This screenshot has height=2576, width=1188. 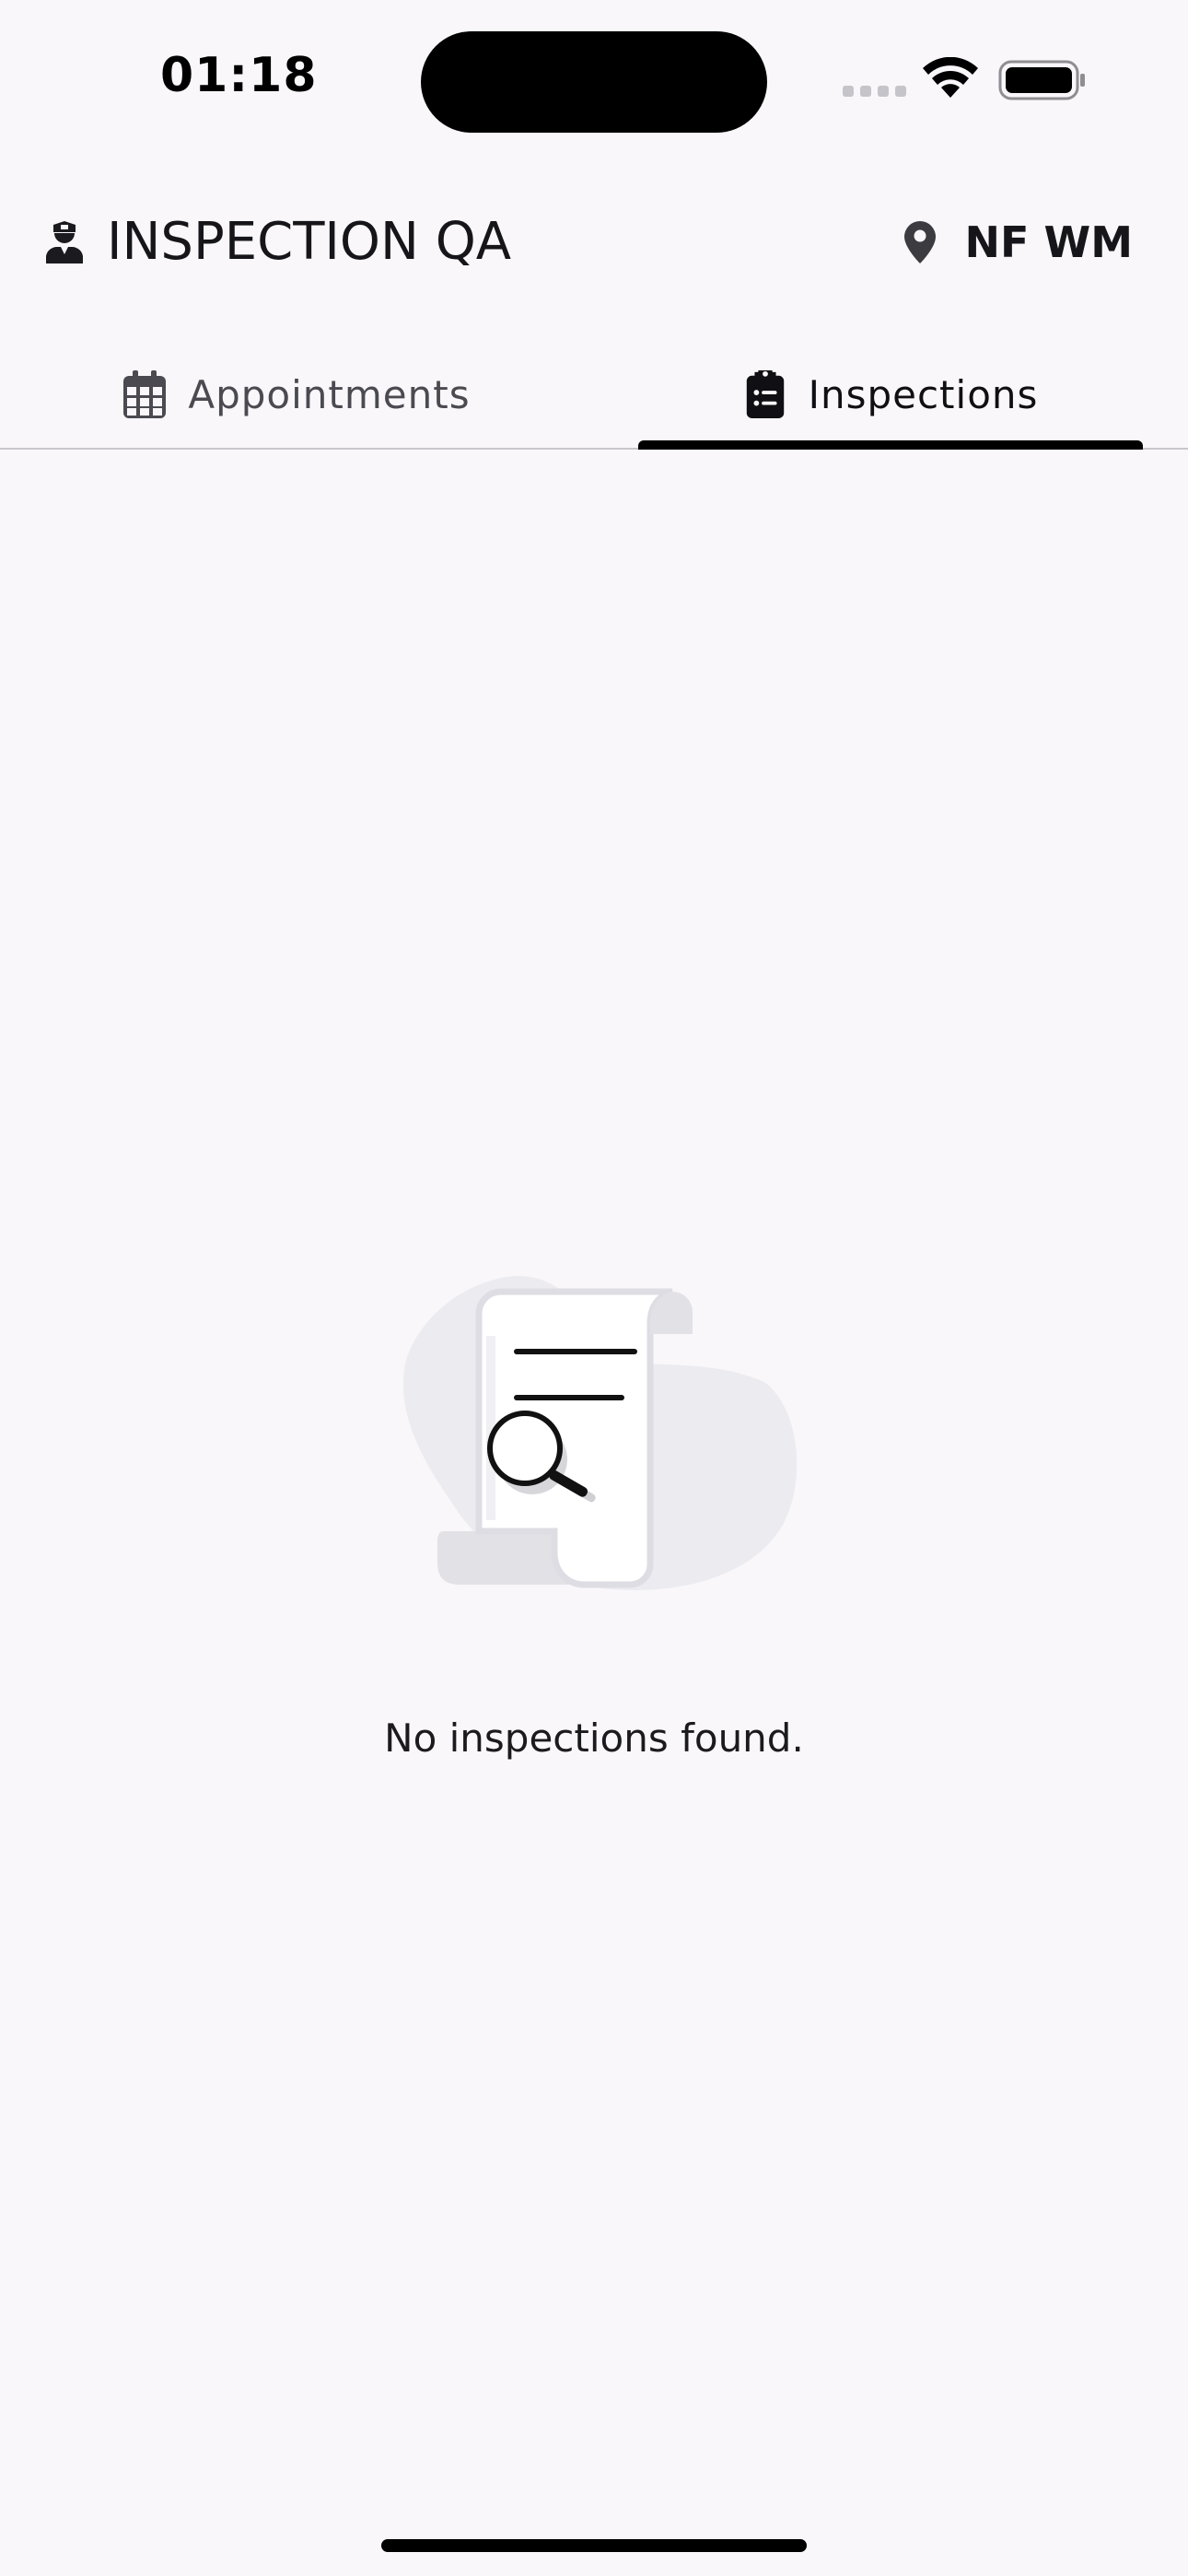 I want to click on tab-appointments: Appointments, so click(x=297, y=395).